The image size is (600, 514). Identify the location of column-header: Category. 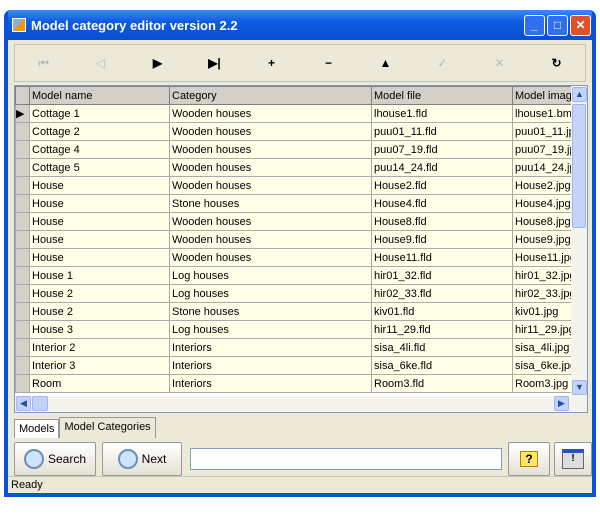
(270, 95).